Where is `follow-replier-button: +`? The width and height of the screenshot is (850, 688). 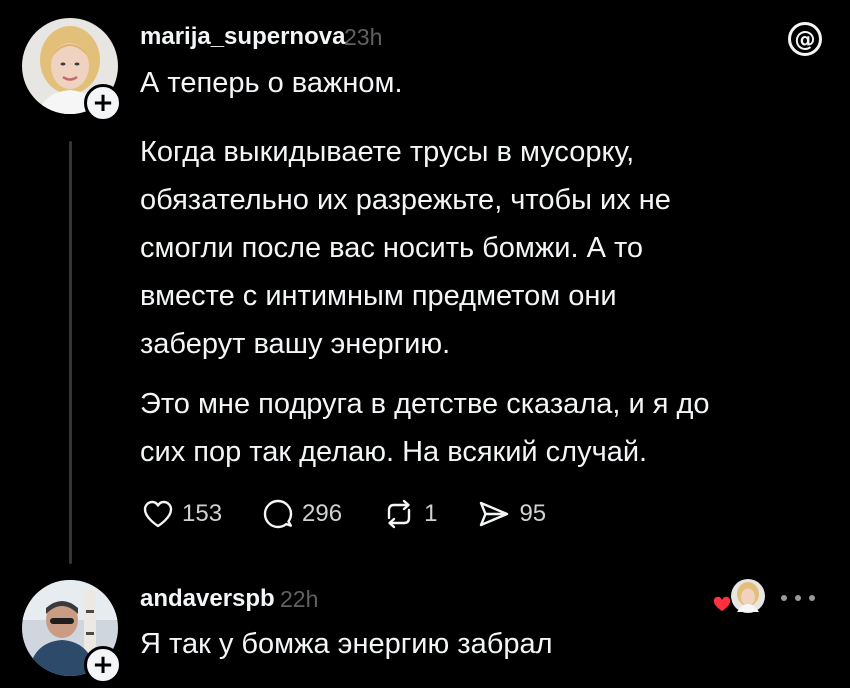
follow-replier-button: + is located at coordinates (103, 665).